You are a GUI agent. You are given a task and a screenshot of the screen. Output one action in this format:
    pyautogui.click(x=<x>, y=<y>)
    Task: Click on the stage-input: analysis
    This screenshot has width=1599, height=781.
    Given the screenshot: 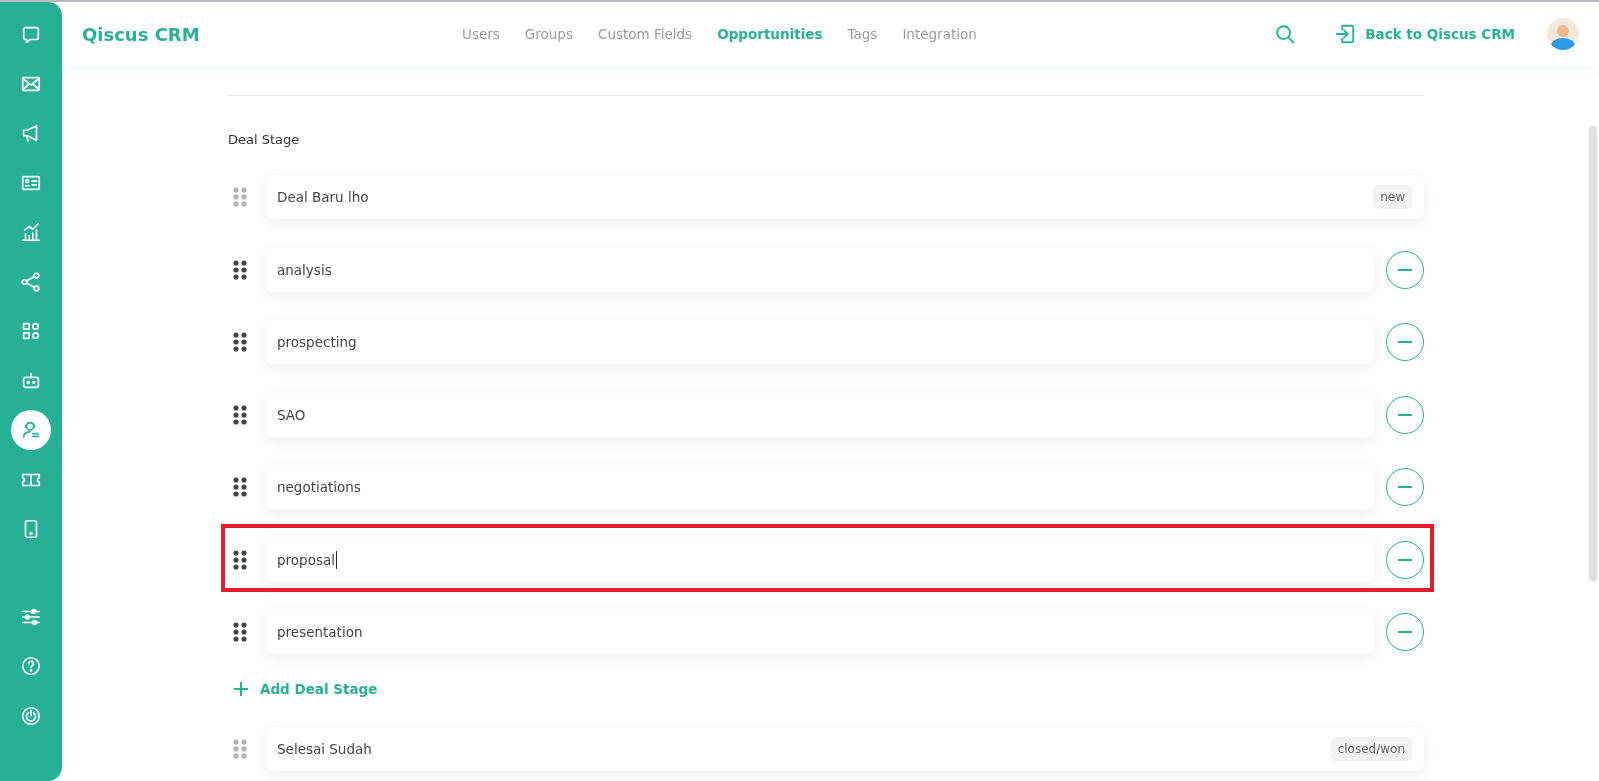 What is the action you would take?
    pyautogui.click(x=819, y=269)
    